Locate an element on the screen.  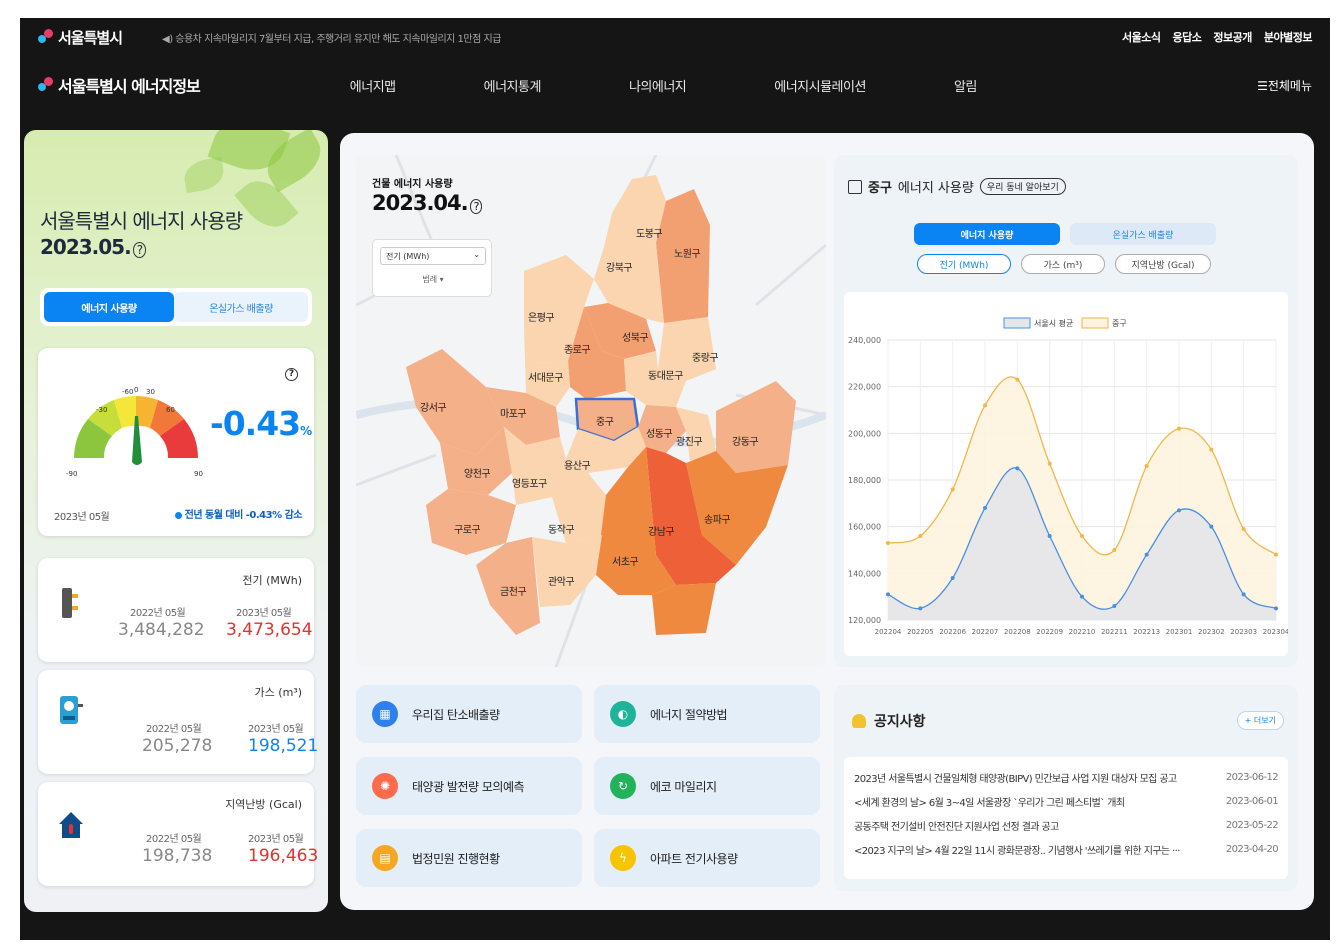
district-label: 강남구 is located at coordinates (661, 532).